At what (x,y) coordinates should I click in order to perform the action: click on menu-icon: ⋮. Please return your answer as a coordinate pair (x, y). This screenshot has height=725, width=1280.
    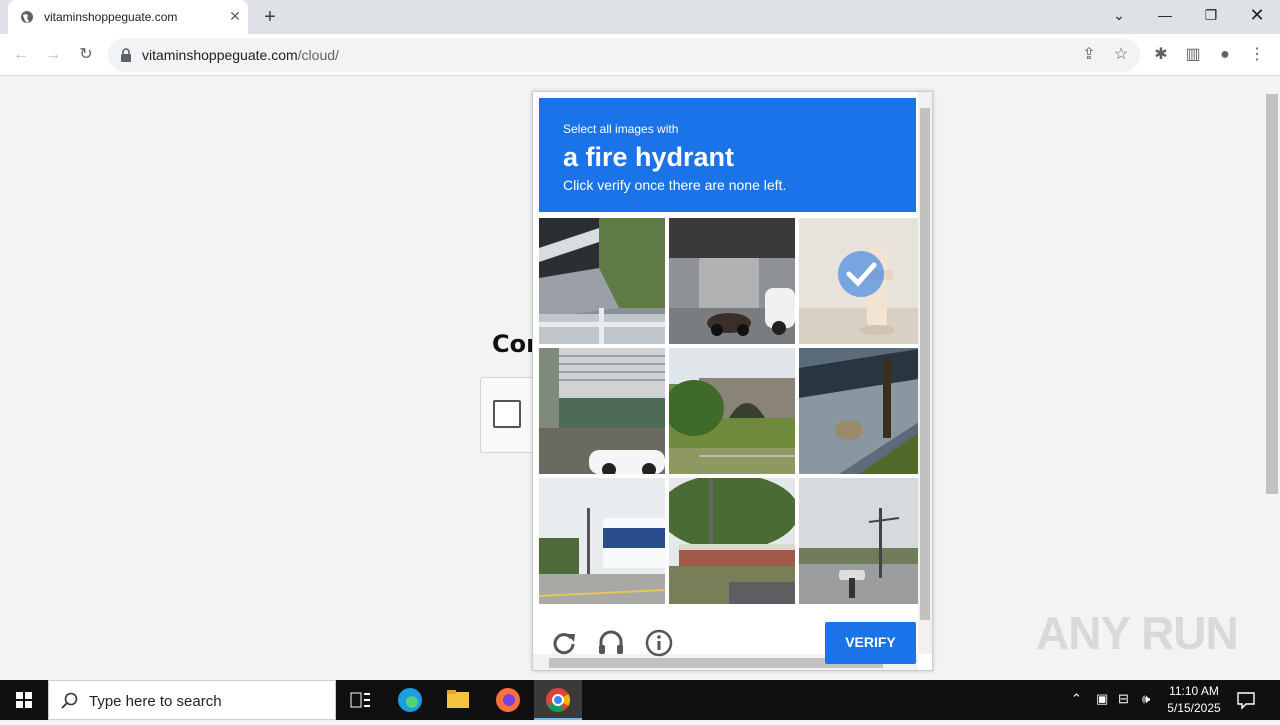
    Looking at the image, I should click on (1257, 55).